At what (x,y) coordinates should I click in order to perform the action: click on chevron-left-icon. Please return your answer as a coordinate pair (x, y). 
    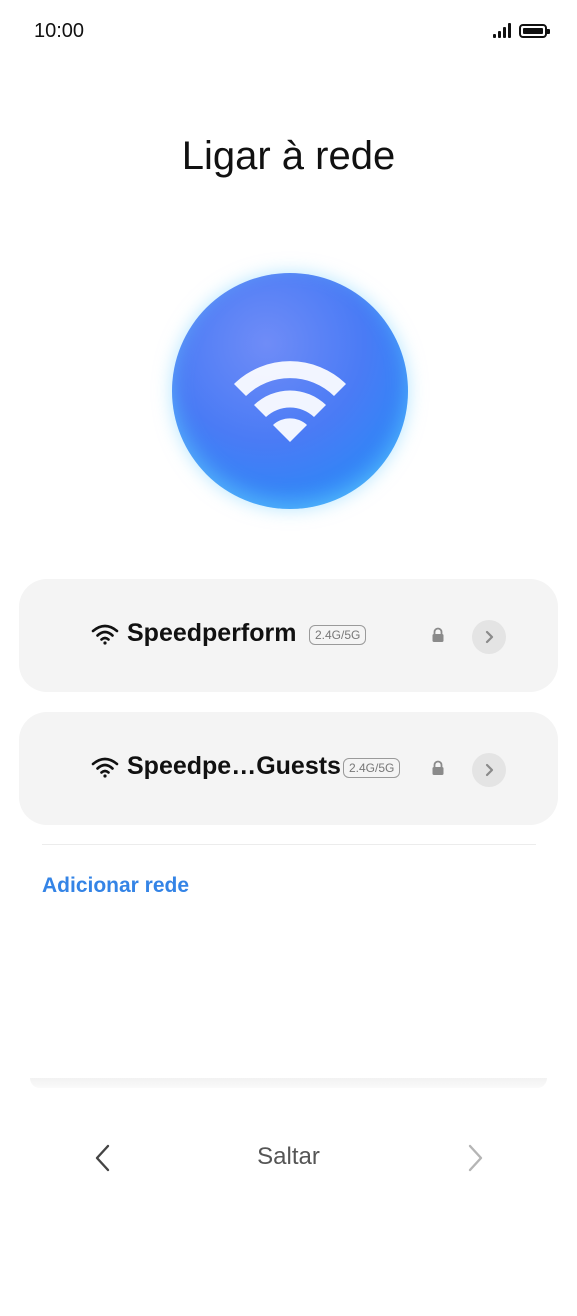
    Looking at the image, I should click on (102, 1158).